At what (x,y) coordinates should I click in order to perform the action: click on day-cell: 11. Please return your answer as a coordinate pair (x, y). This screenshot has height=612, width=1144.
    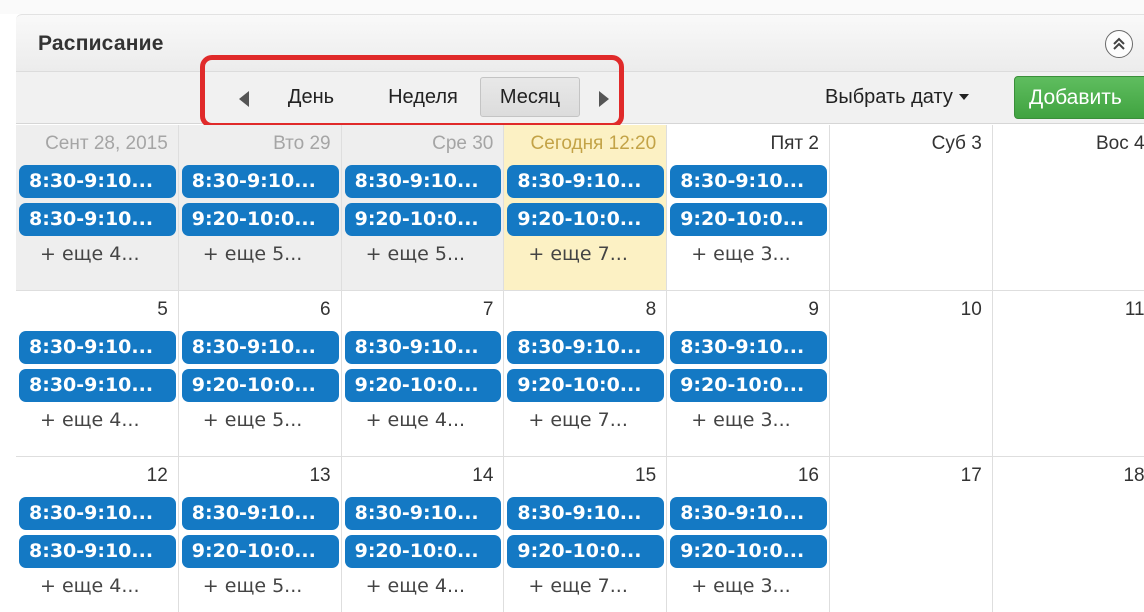
    Looking at the image, I should click on (1068, 374).